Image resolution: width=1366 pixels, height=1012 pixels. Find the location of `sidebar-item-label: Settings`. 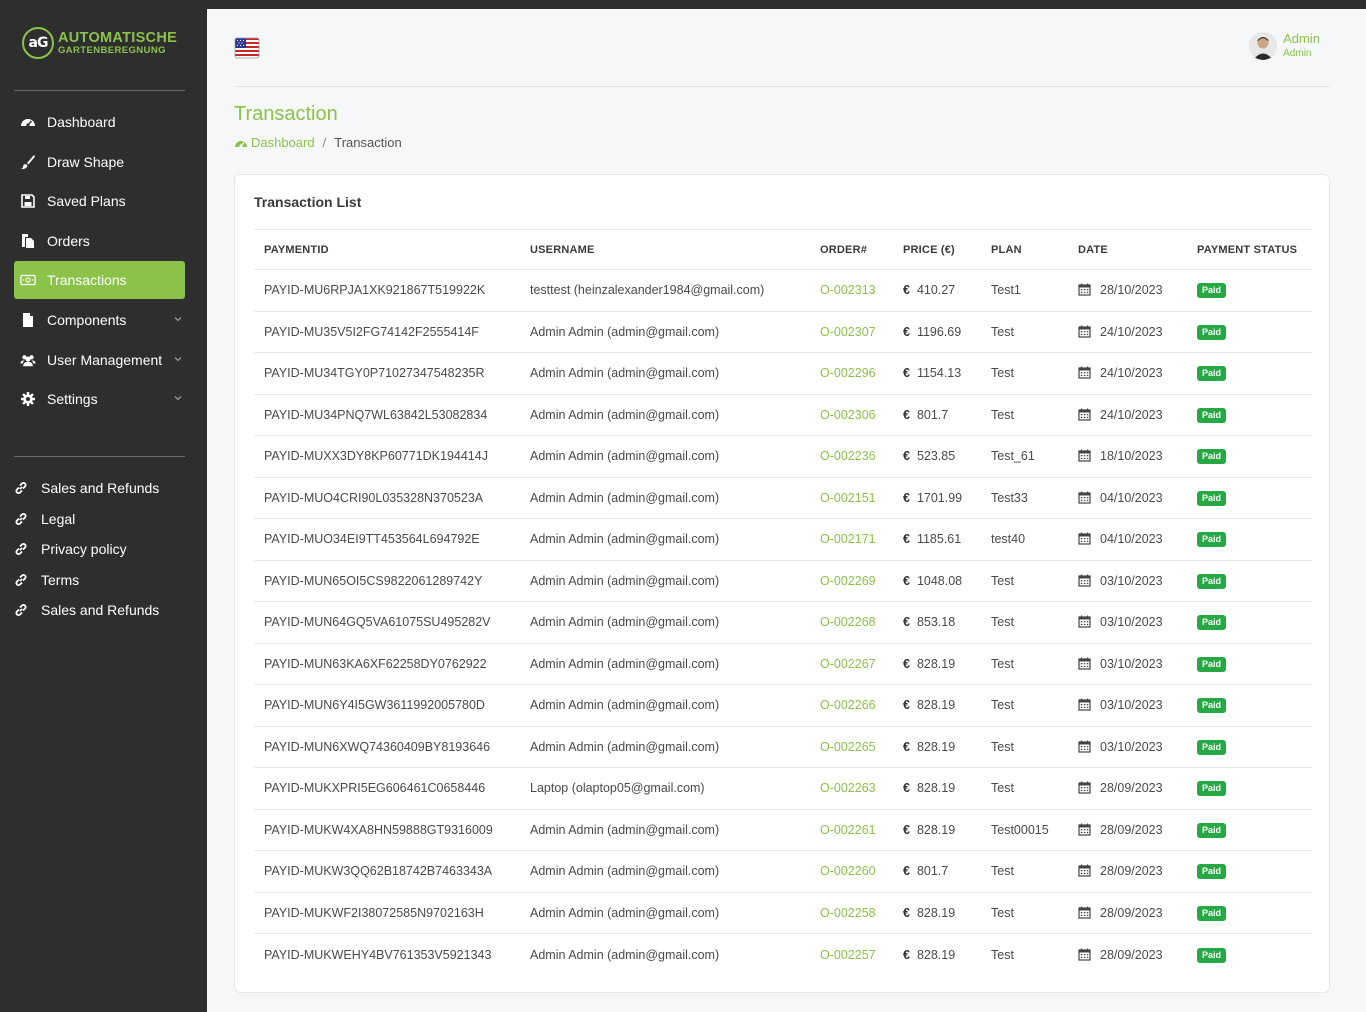

sidebar-item-label: Settings is located at coordinates (72, 399).